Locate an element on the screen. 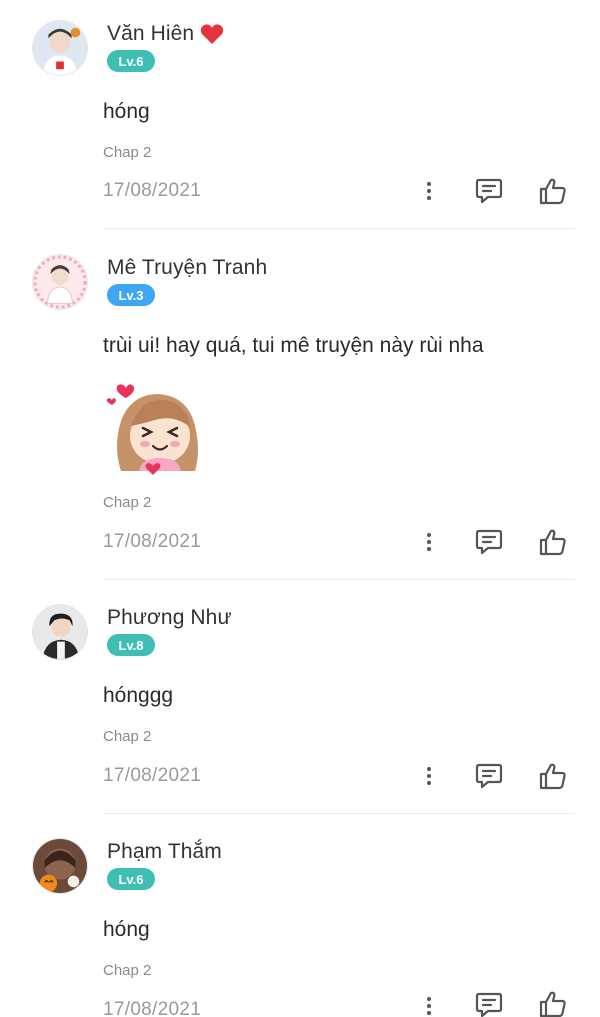 The image size is (600, 1017). user-name-row: Mê Truyện Tranh is located at coordinates (187, 268).